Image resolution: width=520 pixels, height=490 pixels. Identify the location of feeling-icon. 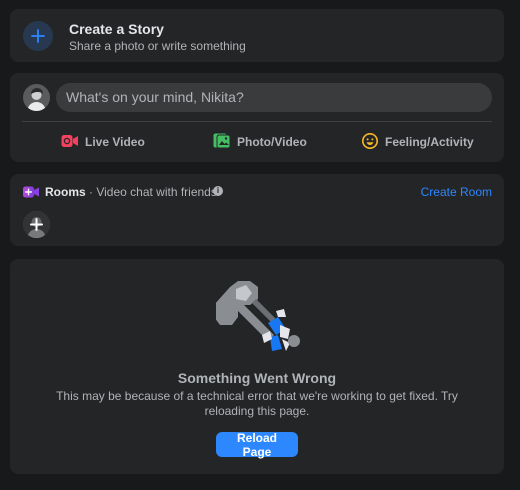
(370, 142).